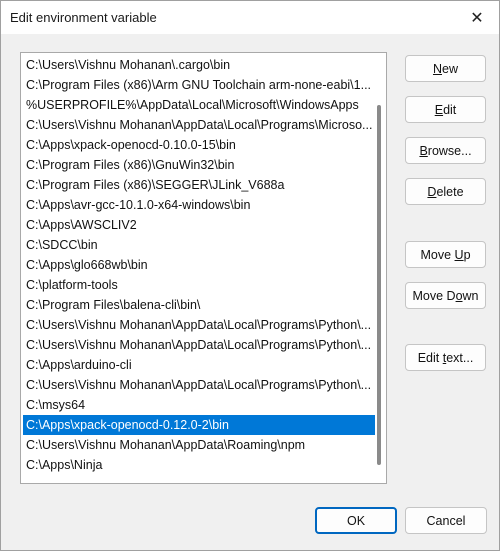 This screenshot has width=500, height=551. What do you see at coordinates (459, 255) in the screenshot?
I see `move-up-button-accesskey: U` at bounding box center [459, 255].